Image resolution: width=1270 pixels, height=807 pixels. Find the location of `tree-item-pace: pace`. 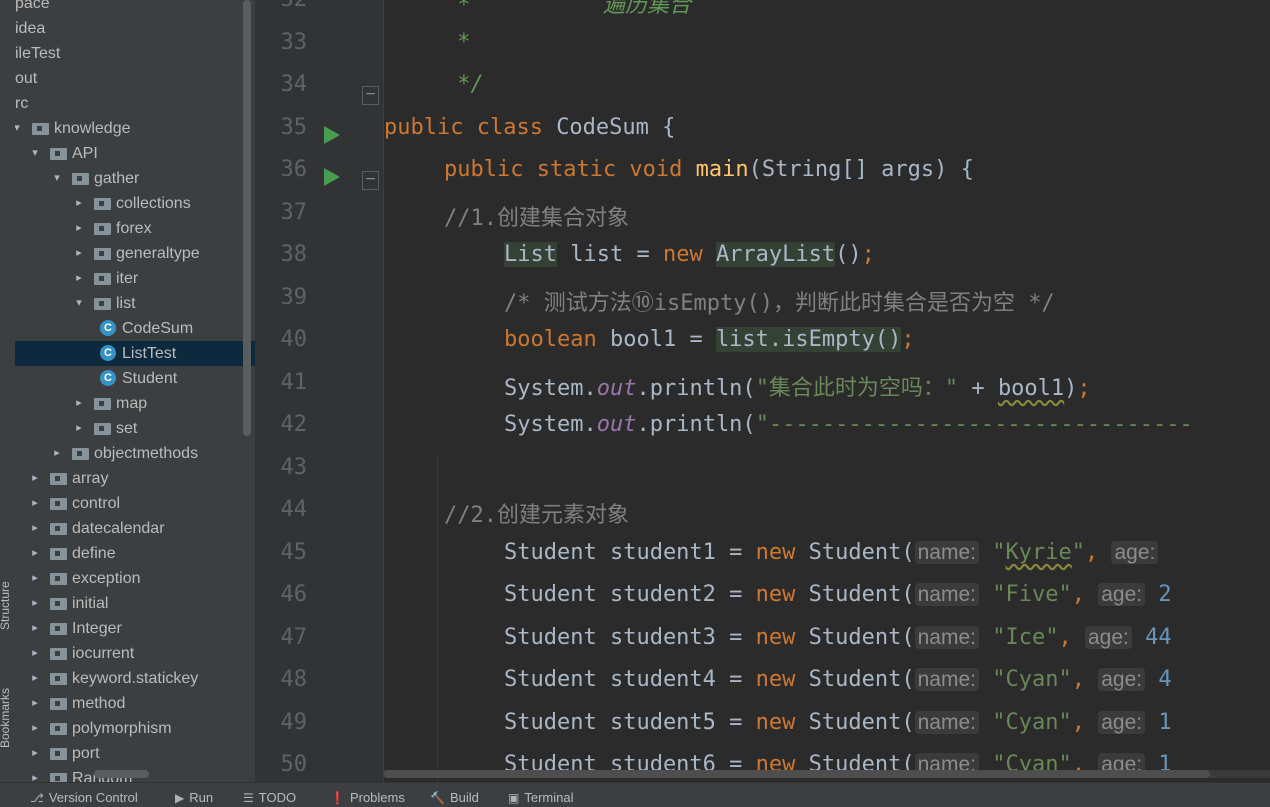

tree-item-pace: pace is located at coordinates (135, 8).